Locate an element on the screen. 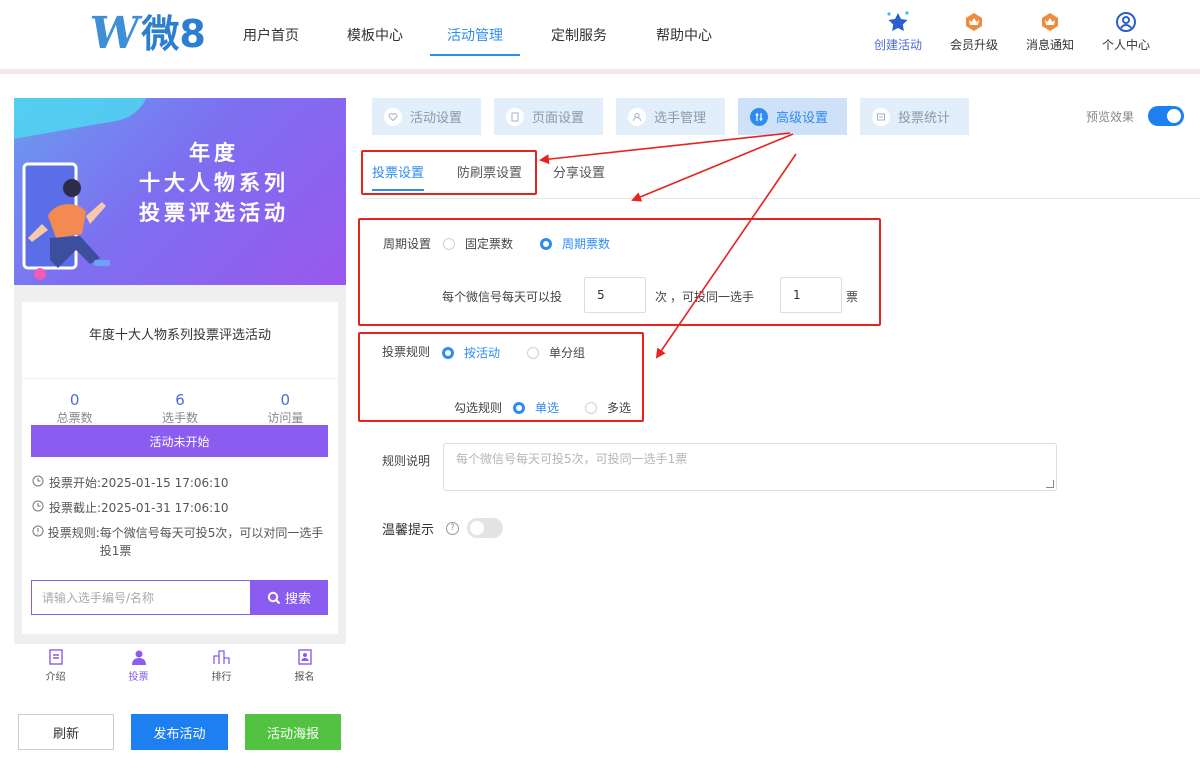  arrow-to-settings is located at coordinates (712, 167).